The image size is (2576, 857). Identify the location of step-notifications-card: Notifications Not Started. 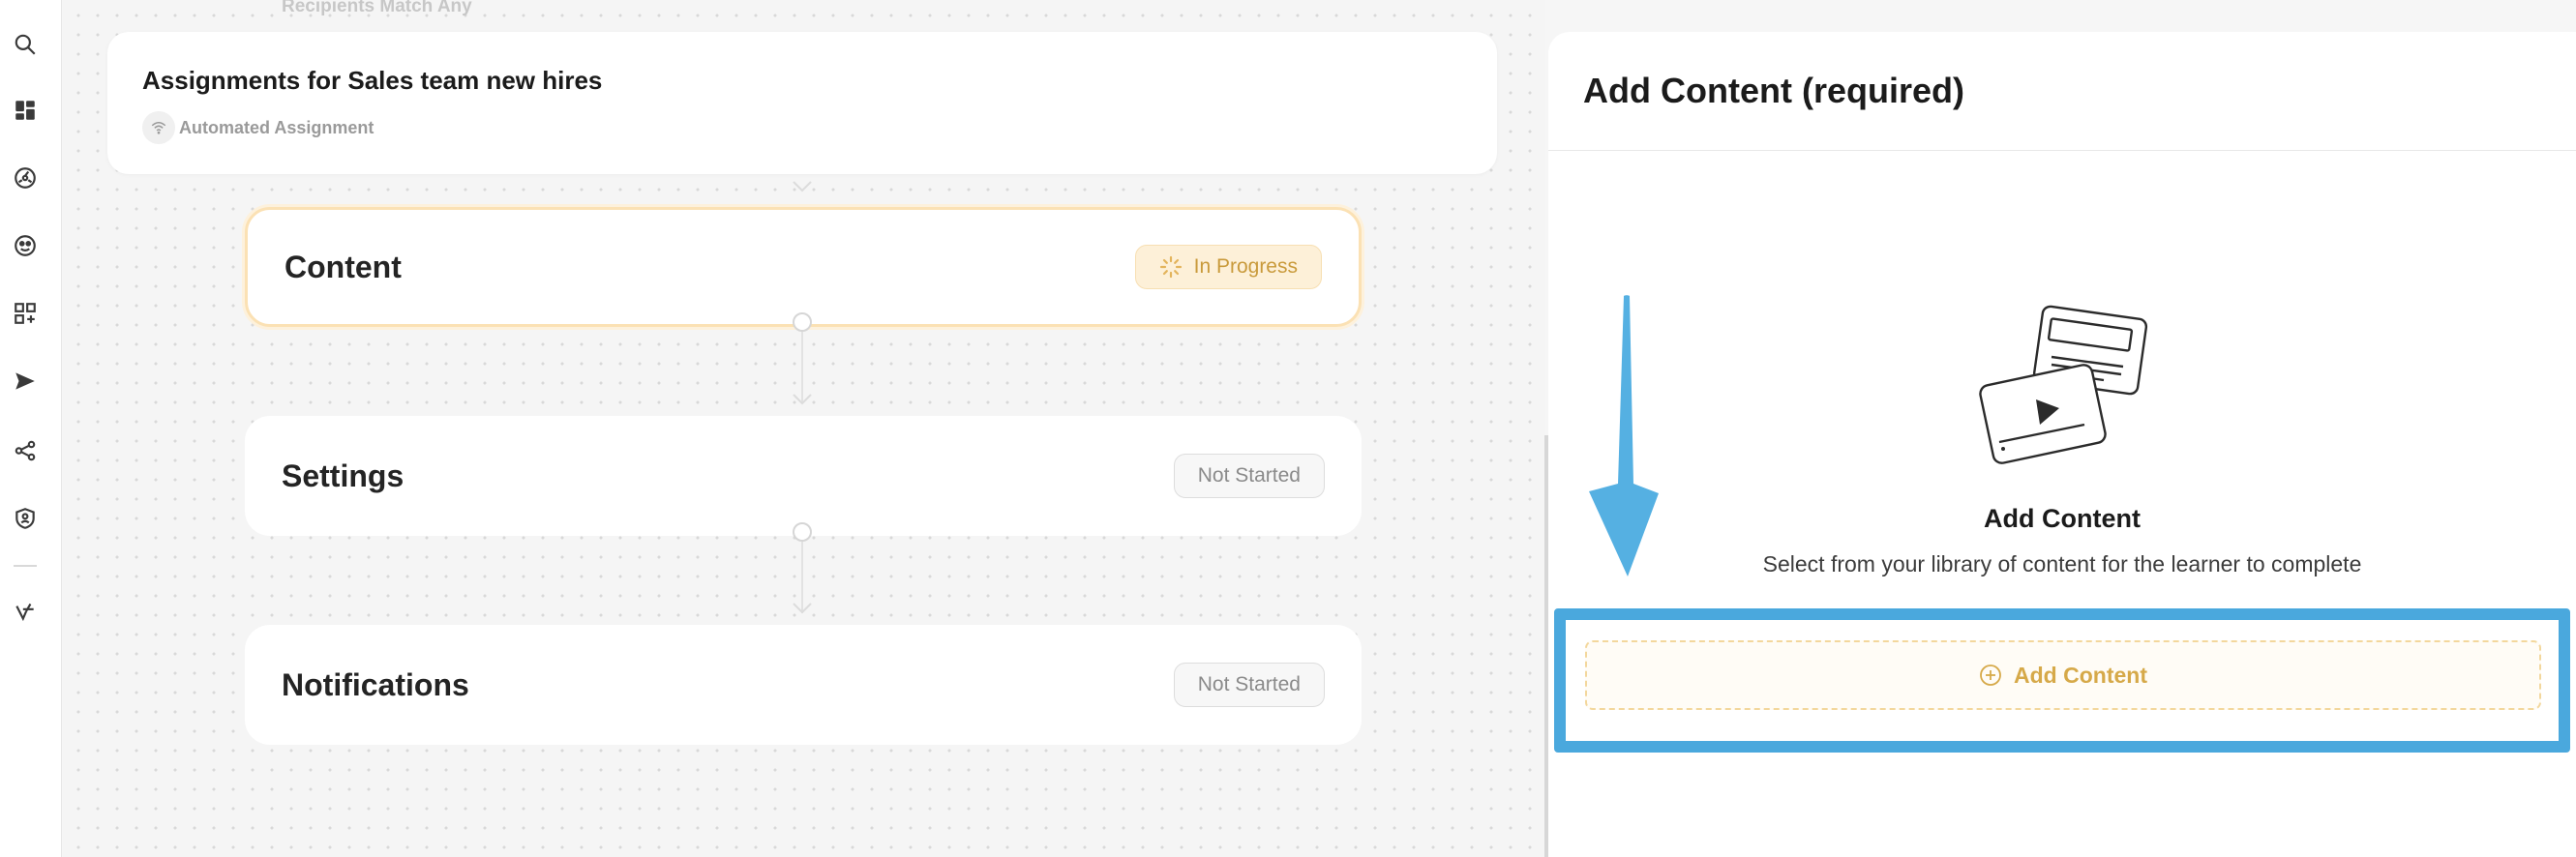
(803, 685).